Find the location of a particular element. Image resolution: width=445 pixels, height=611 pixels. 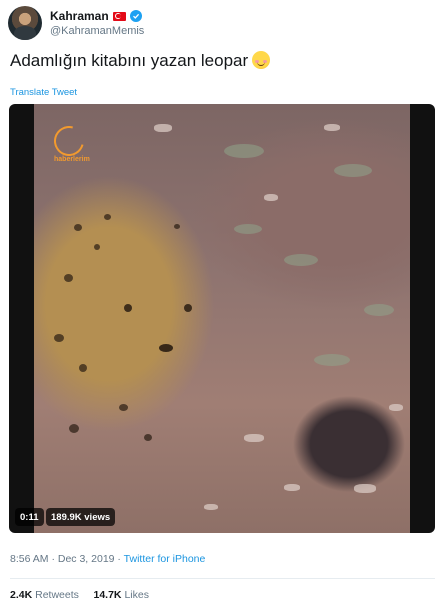

channel-watermark: haberlerim is located at coordinates (72, 159).